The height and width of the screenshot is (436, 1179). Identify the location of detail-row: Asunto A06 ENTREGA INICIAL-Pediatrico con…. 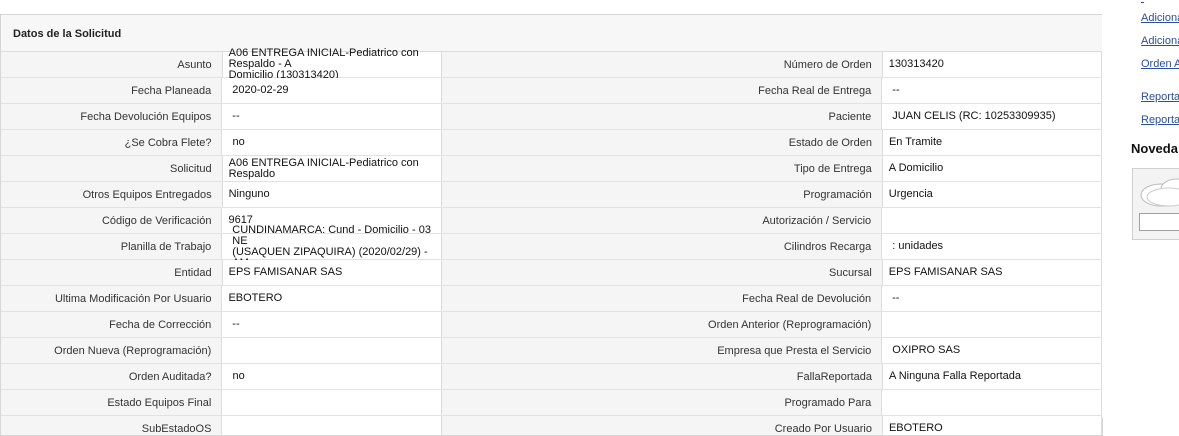
(551, 64).